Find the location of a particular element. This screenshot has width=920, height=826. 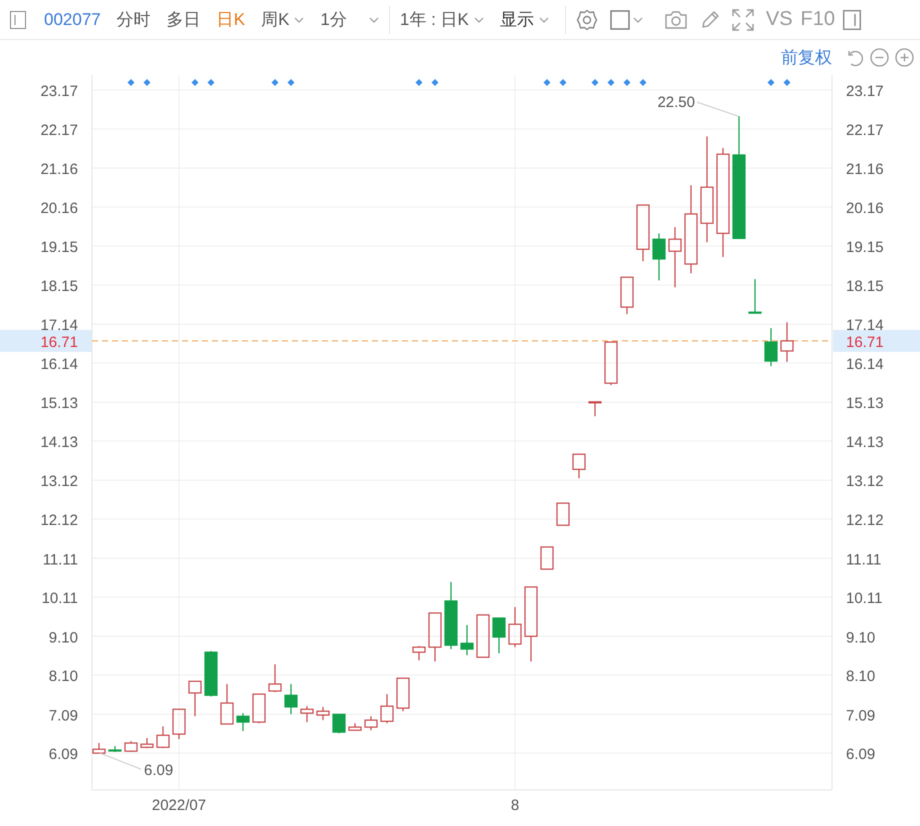

sidebar-toggle-icon is located at coordinates (18, 19).